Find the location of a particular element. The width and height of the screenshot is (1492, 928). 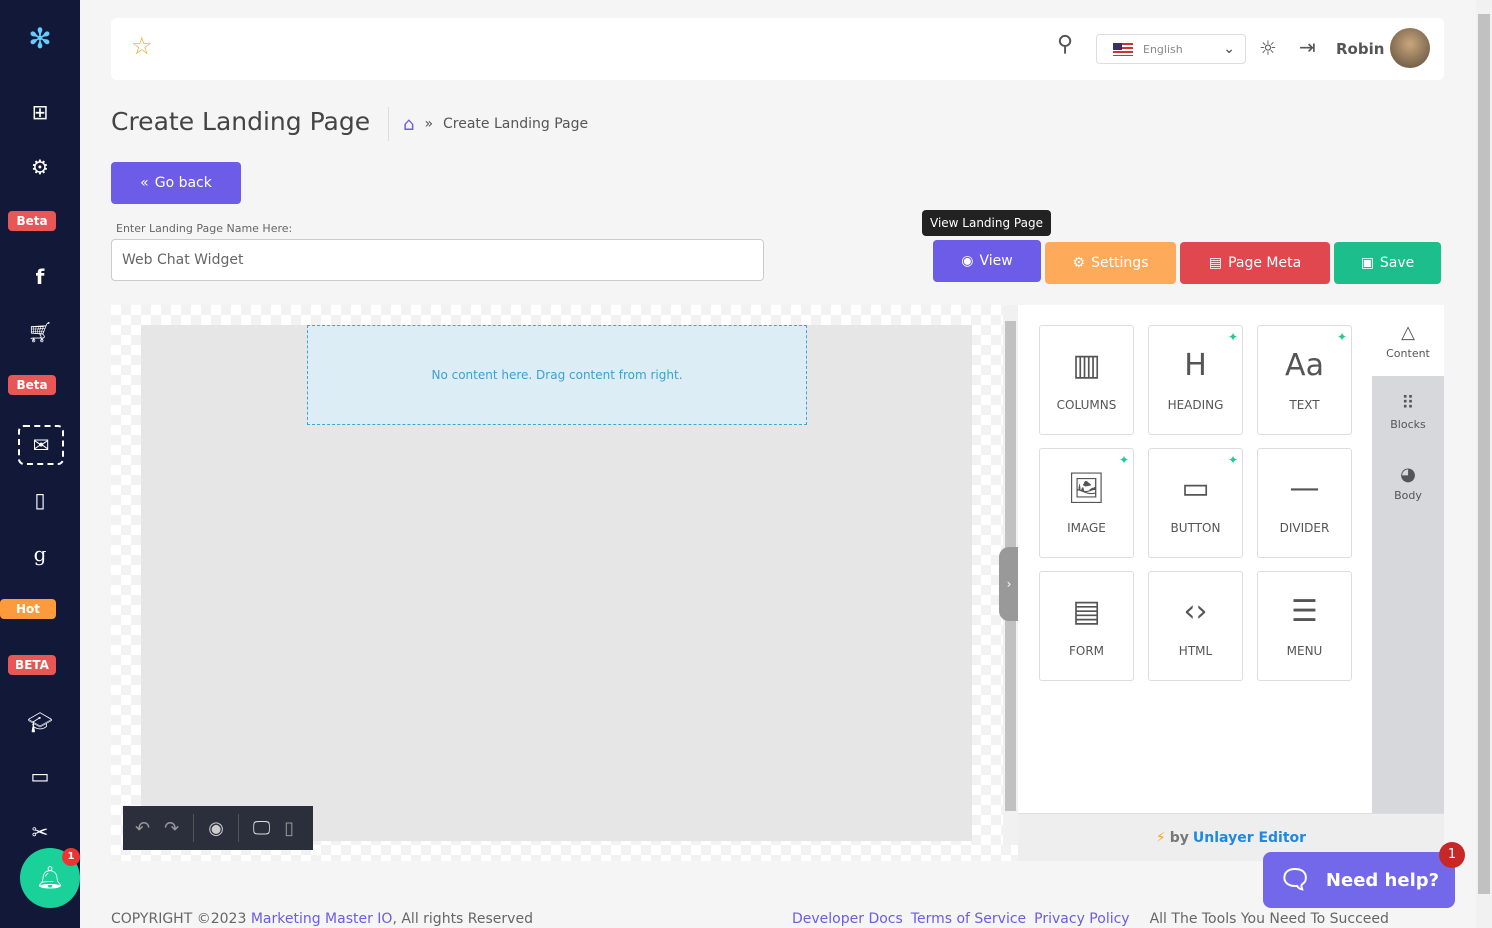

tagline: All The Tools You Need To Succeed is located at coordinates (1269, 919).